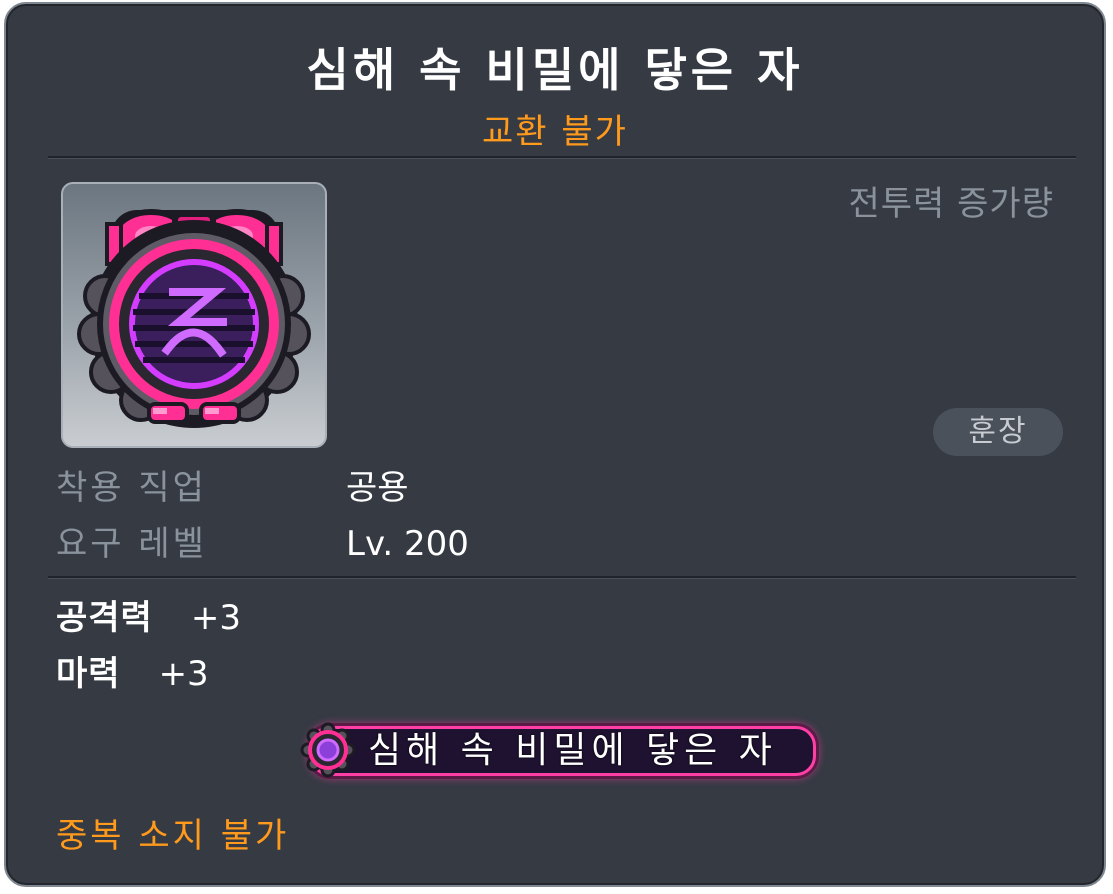  Describe the element at coordinates (88, 674) in the screenshot. I see `stat-label: 마력` at that location.